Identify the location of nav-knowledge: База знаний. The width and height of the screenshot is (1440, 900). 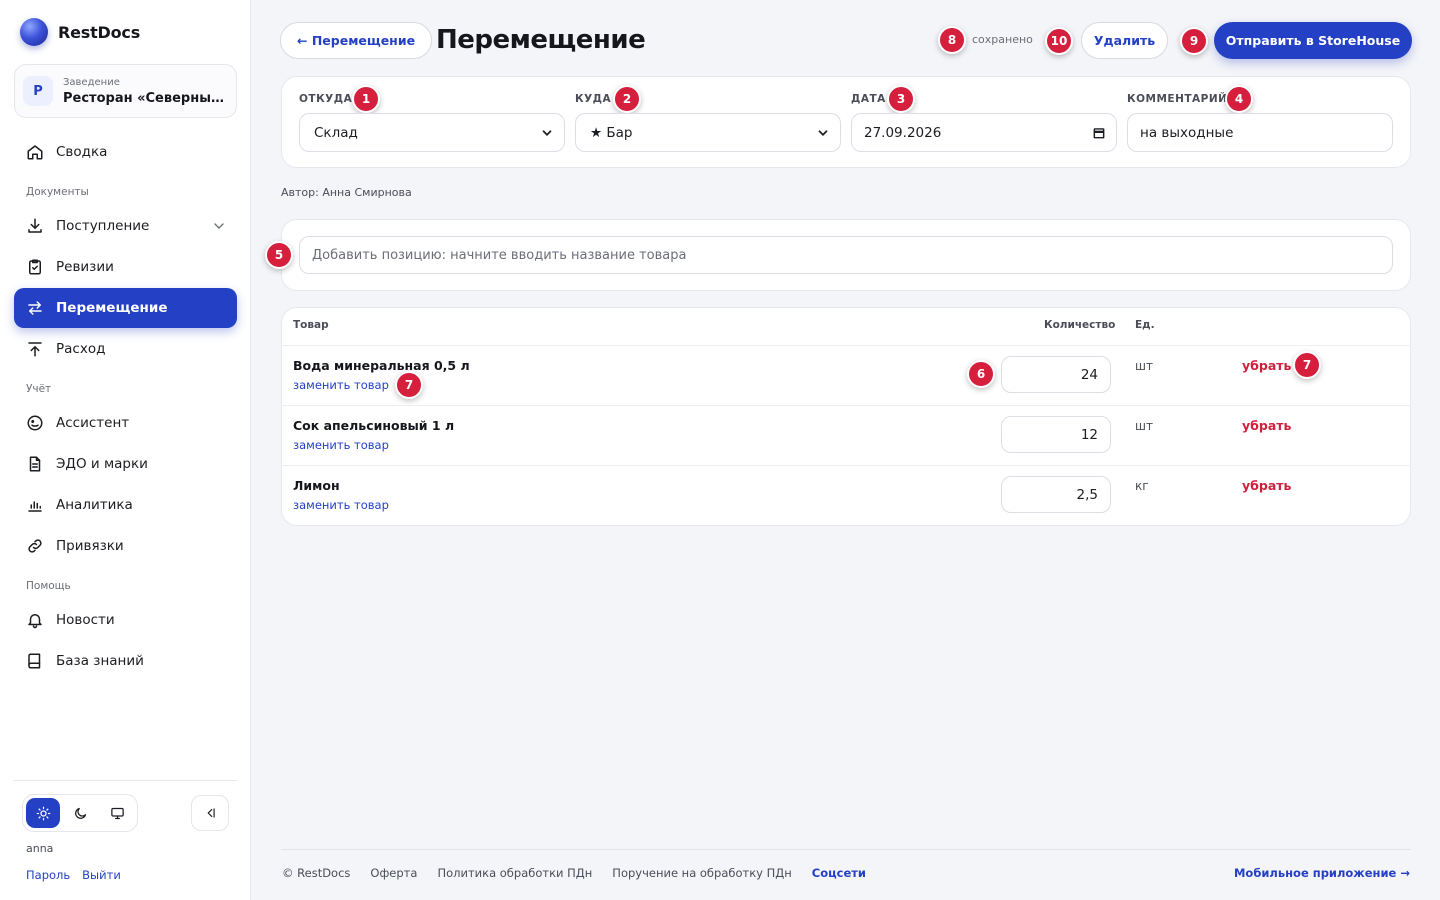
(125, 661).